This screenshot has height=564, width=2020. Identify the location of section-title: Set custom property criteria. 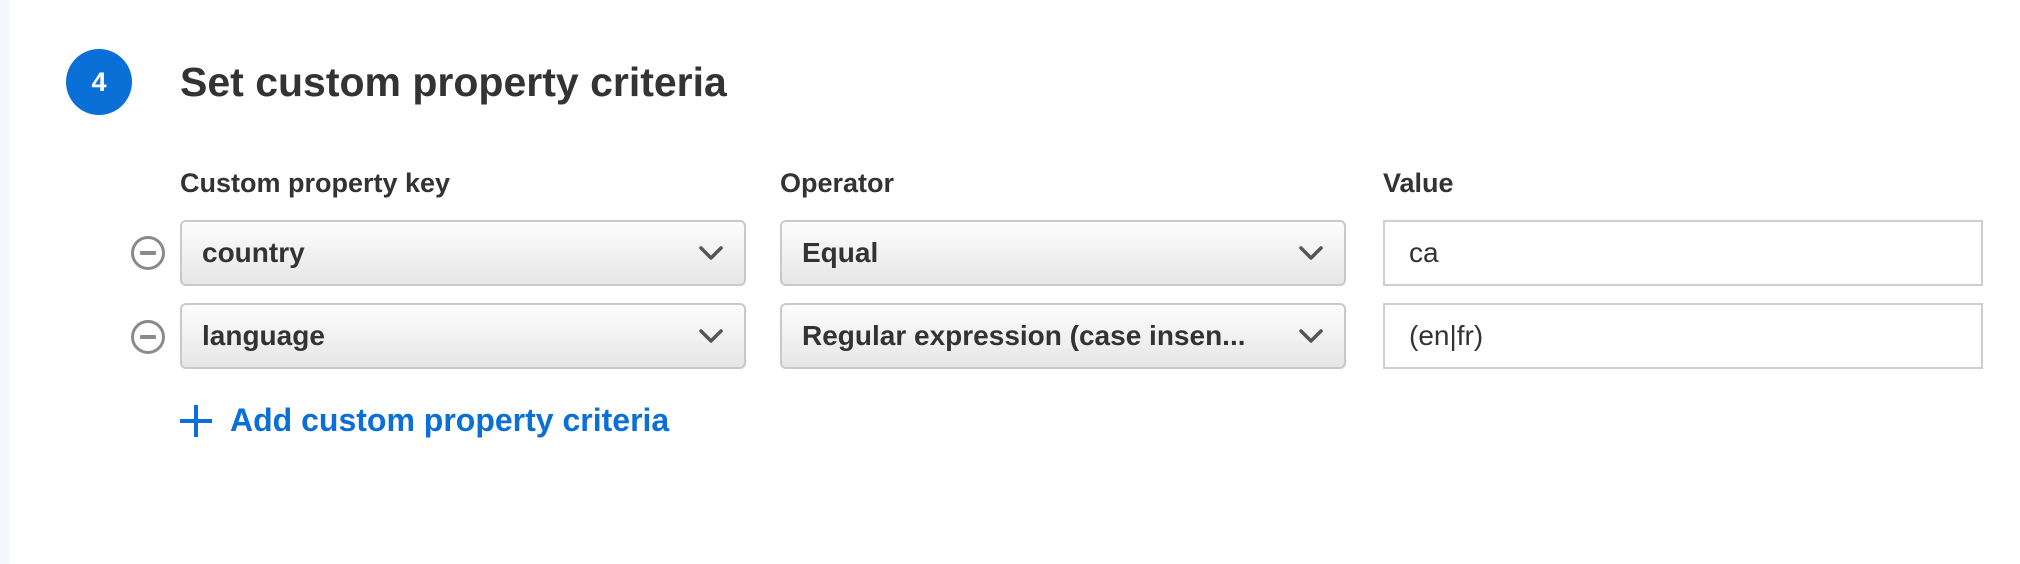
(453, 82).